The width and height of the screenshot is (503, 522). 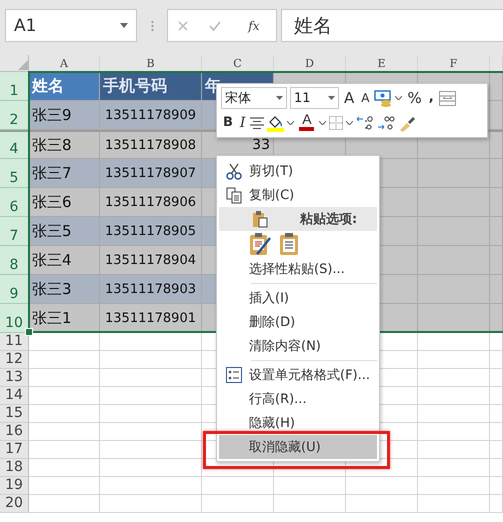 I want to click on menu-item: 复制(C), so click(x=298, y=195).